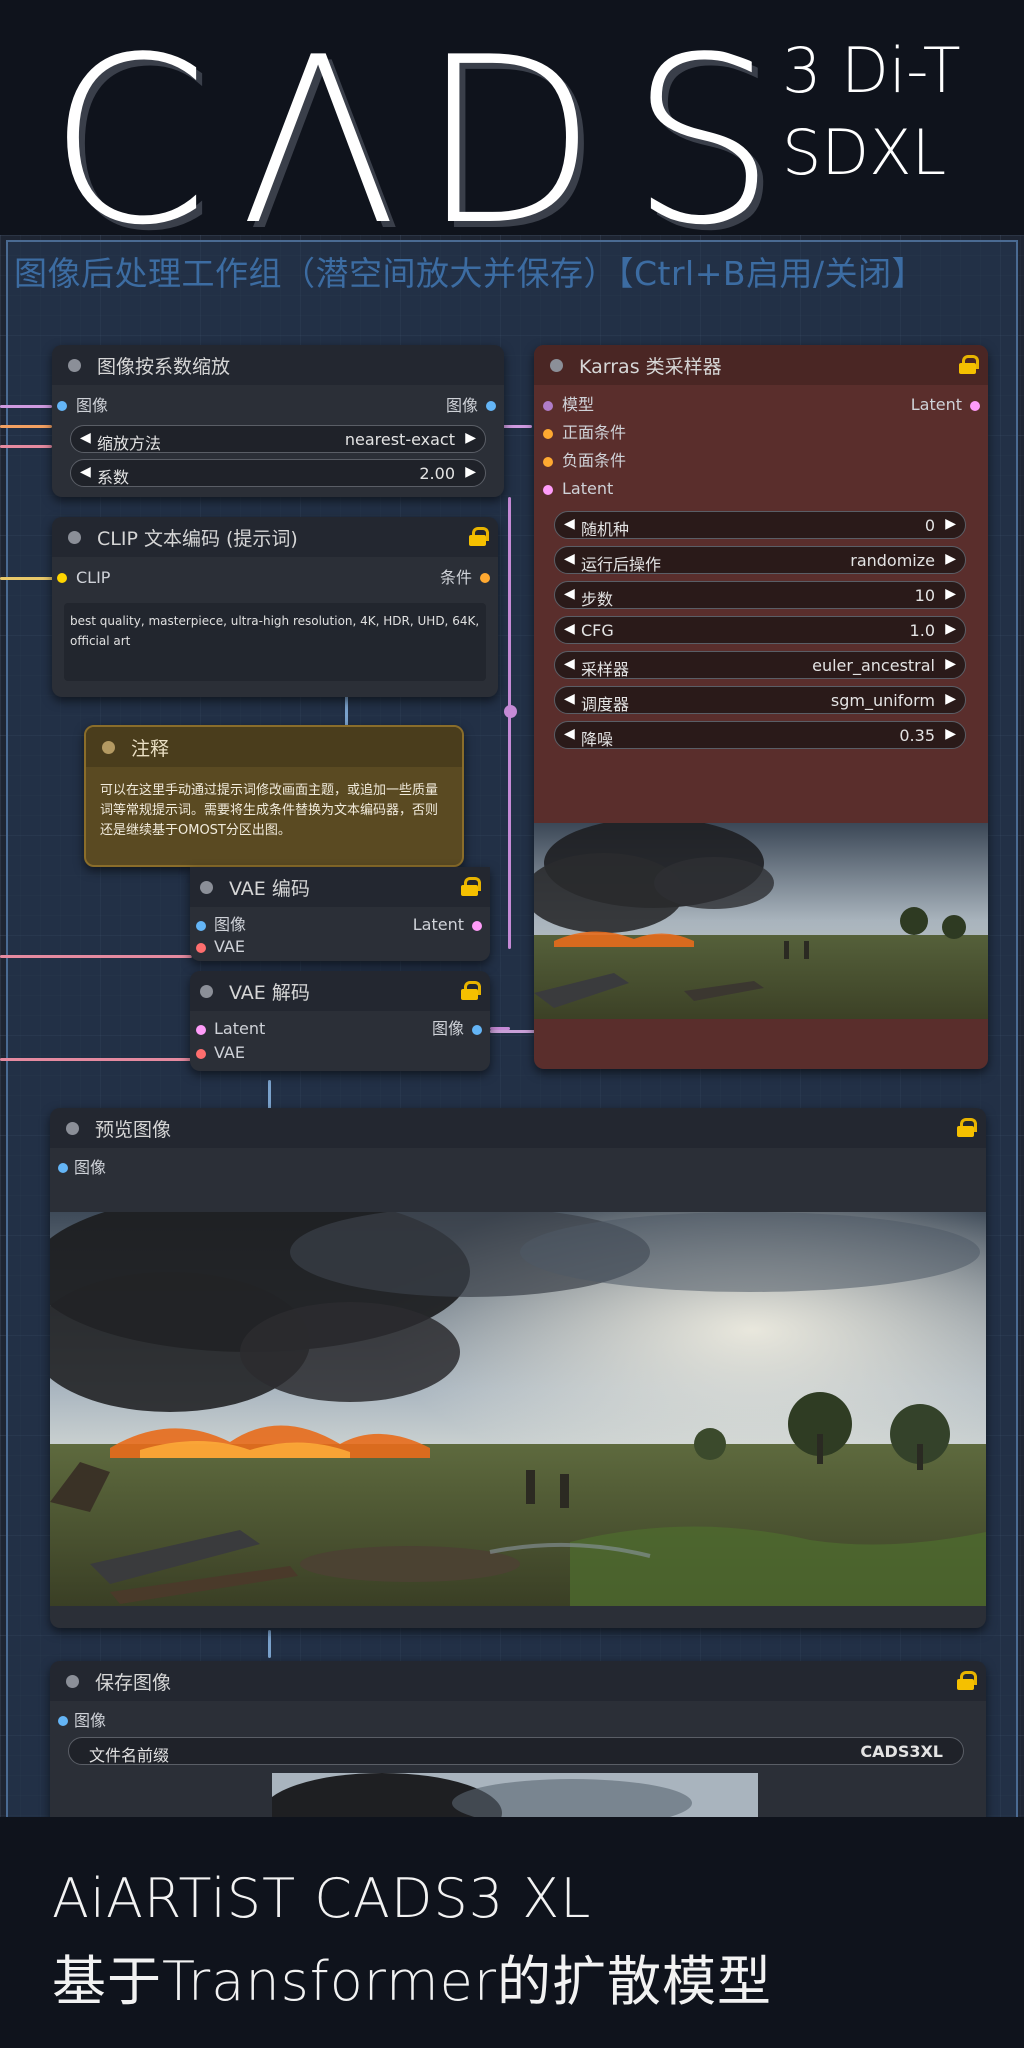  I want to click on banner: C Λ D S 3 Di-T SDXL, so click(512, 129).